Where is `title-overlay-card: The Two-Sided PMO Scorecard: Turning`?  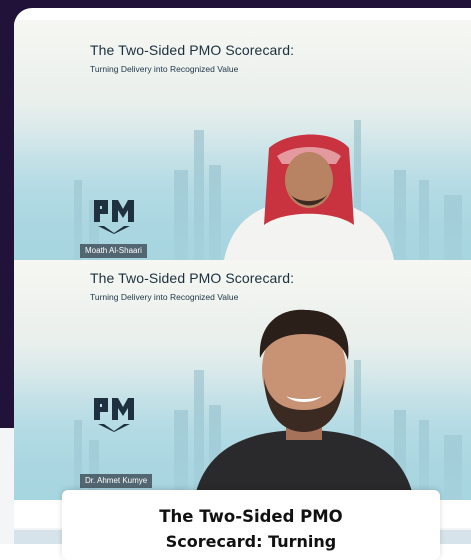
title-overlay-card: The Two-Sided PMO Scorecard: Turning is located at coordinates (251, 525).